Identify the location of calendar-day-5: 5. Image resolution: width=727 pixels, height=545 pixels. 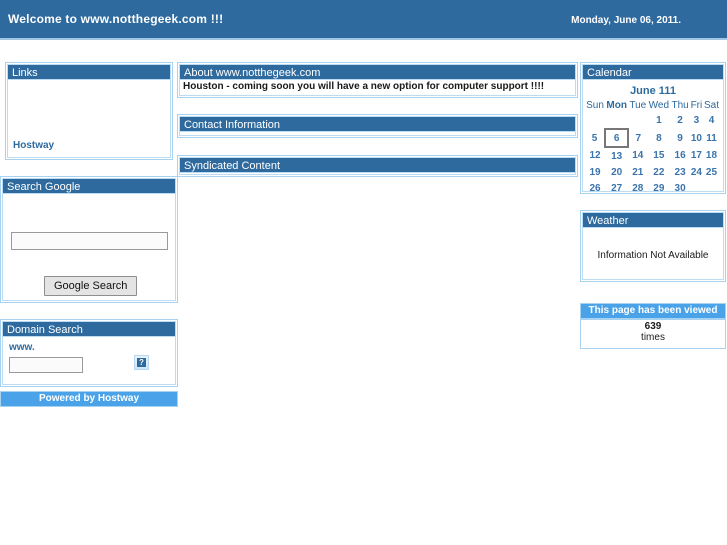
(595, 138).